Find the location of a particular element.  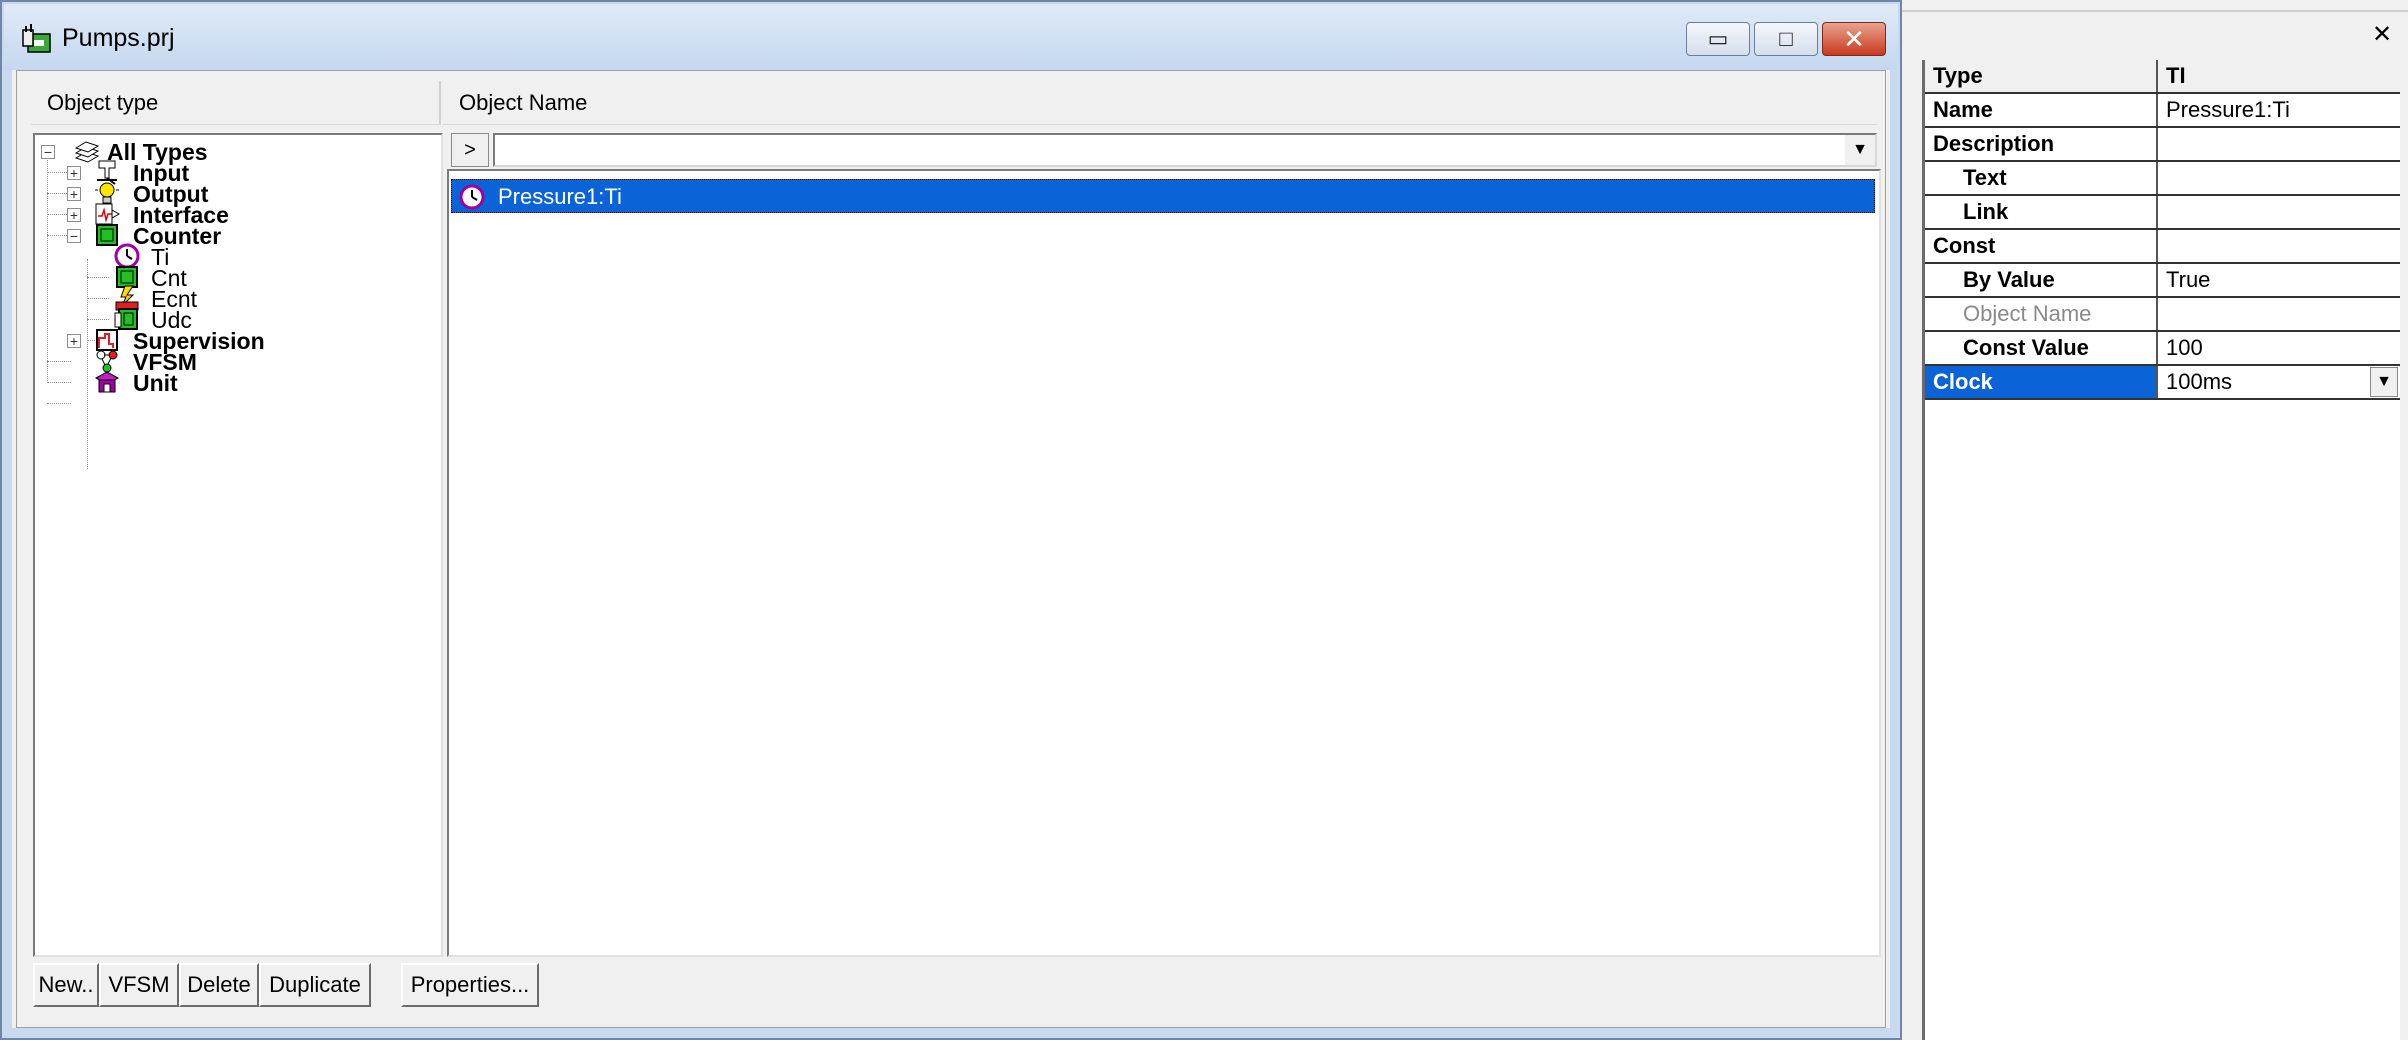

property-row-clock: Clock 100ms ▼ is located at coordinates (2162, 383).